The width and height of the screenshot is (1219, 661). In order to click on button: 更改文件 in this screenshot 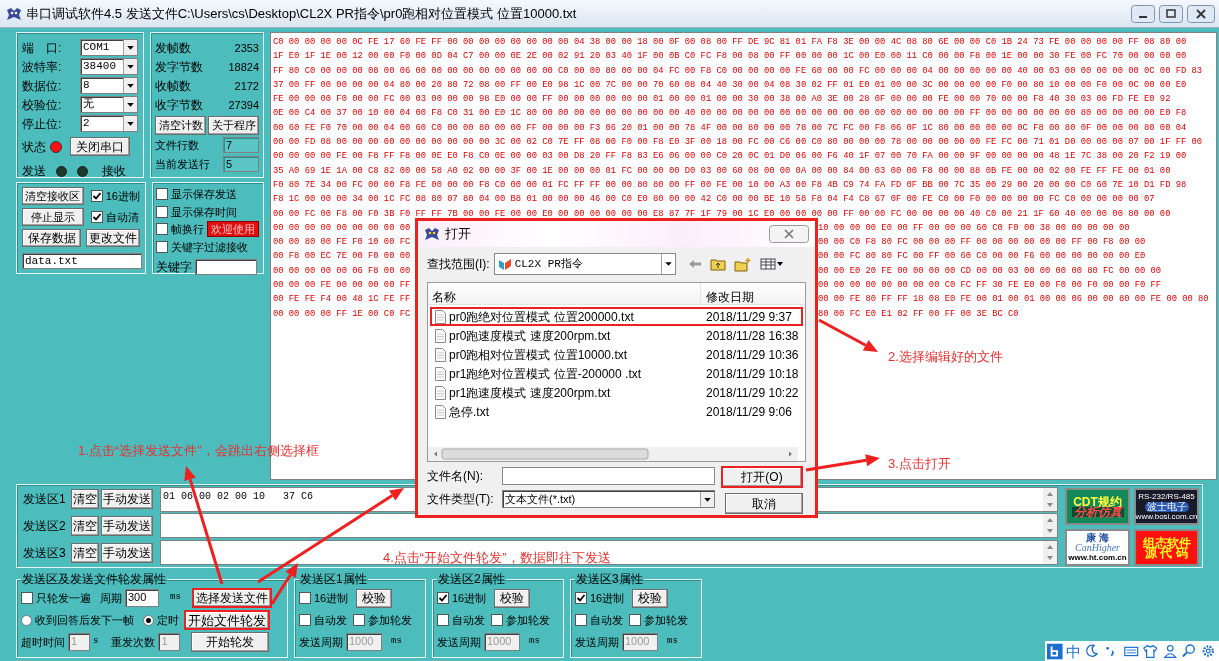, I will do `click(113, 238)`.